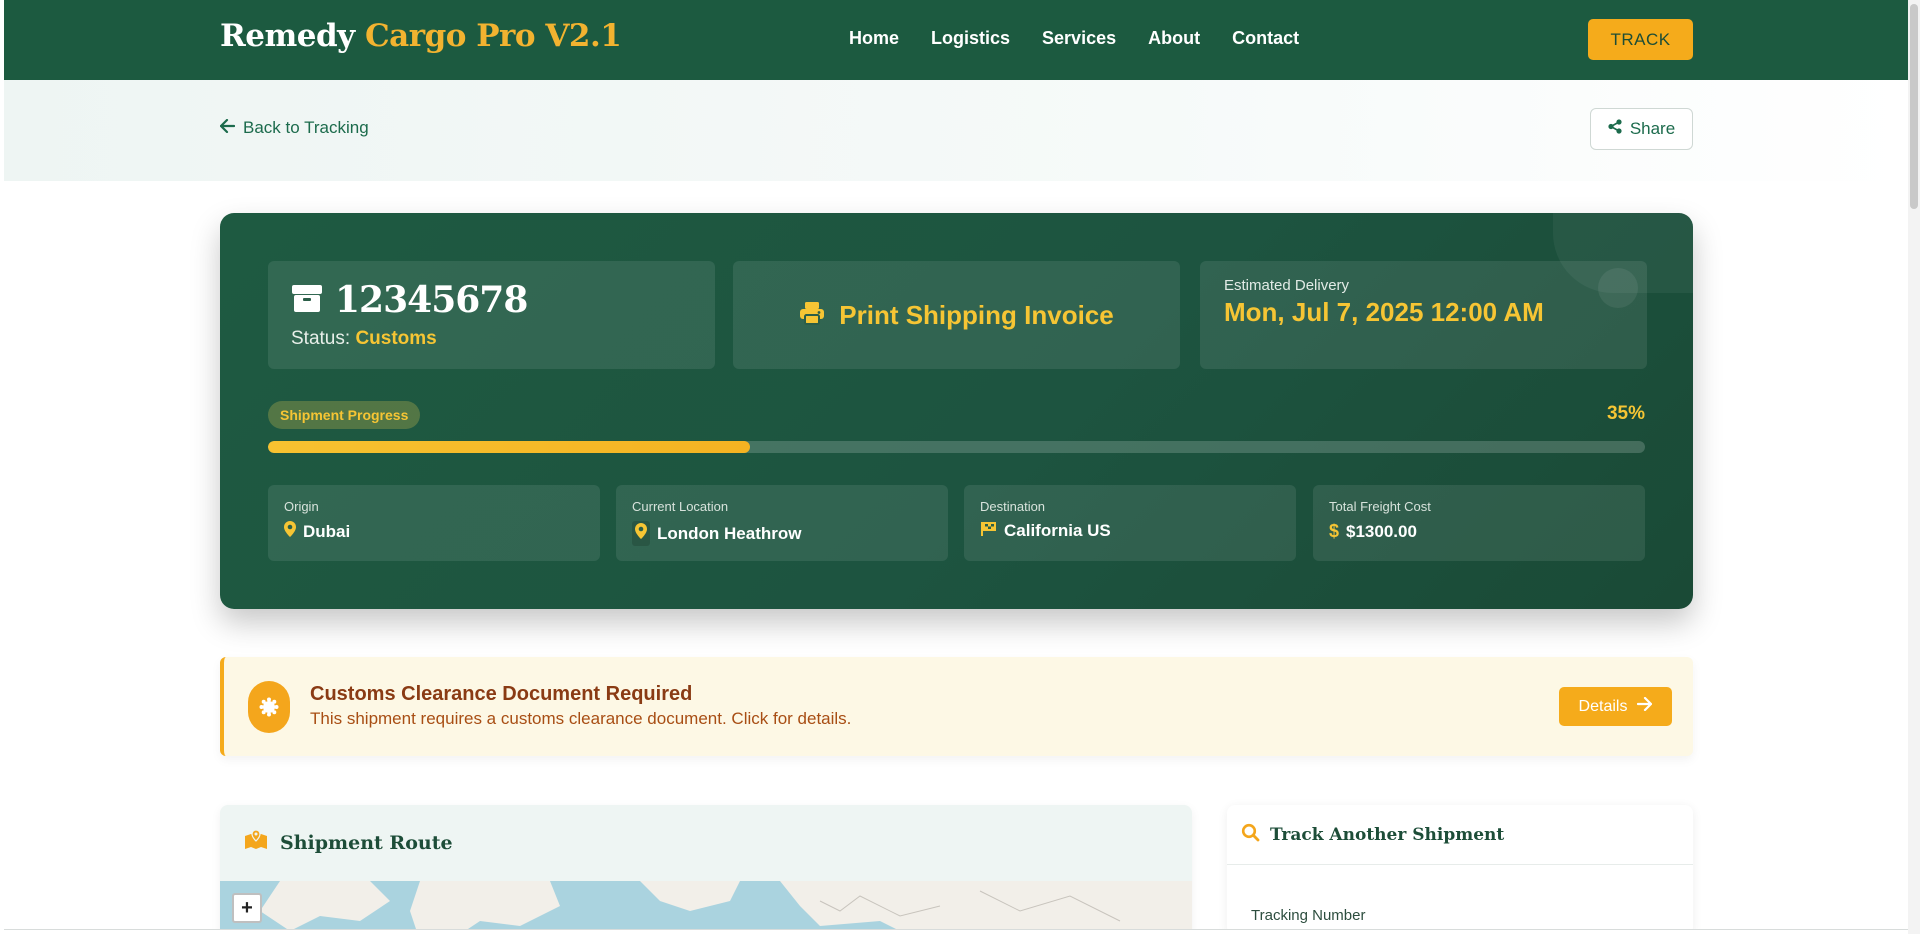 Image resolution: width=1920 pixels, height=934 pixels. Describe the element at coordinates (1652, 128) in the screenshot. I see `share-label: Share` at that location.